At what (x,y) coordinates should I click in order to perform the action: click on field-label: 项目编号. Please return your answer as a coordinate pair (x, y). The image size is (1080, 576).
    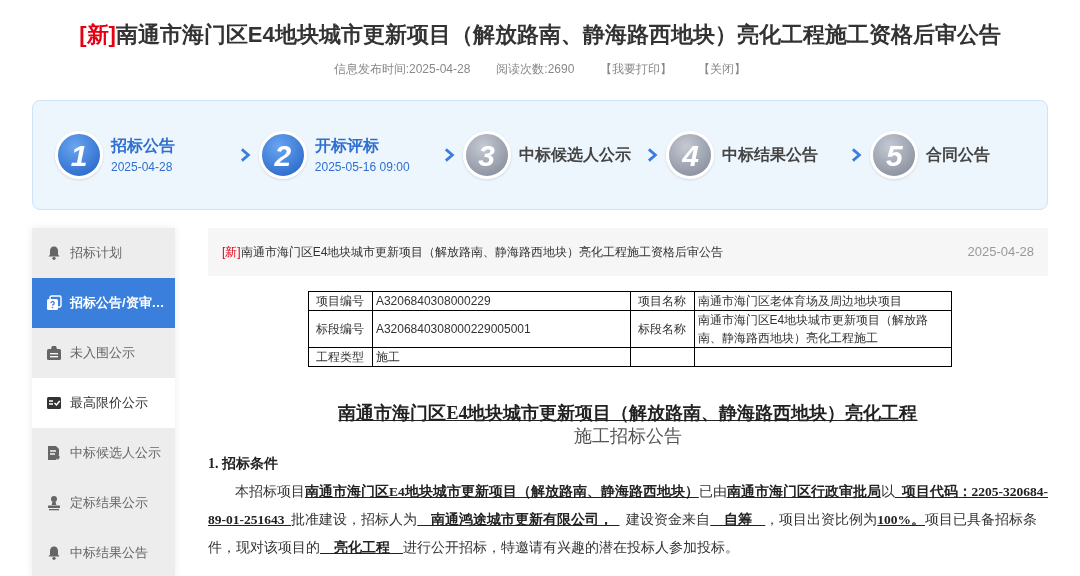
    Looking at the image, I should click on (340, 301).